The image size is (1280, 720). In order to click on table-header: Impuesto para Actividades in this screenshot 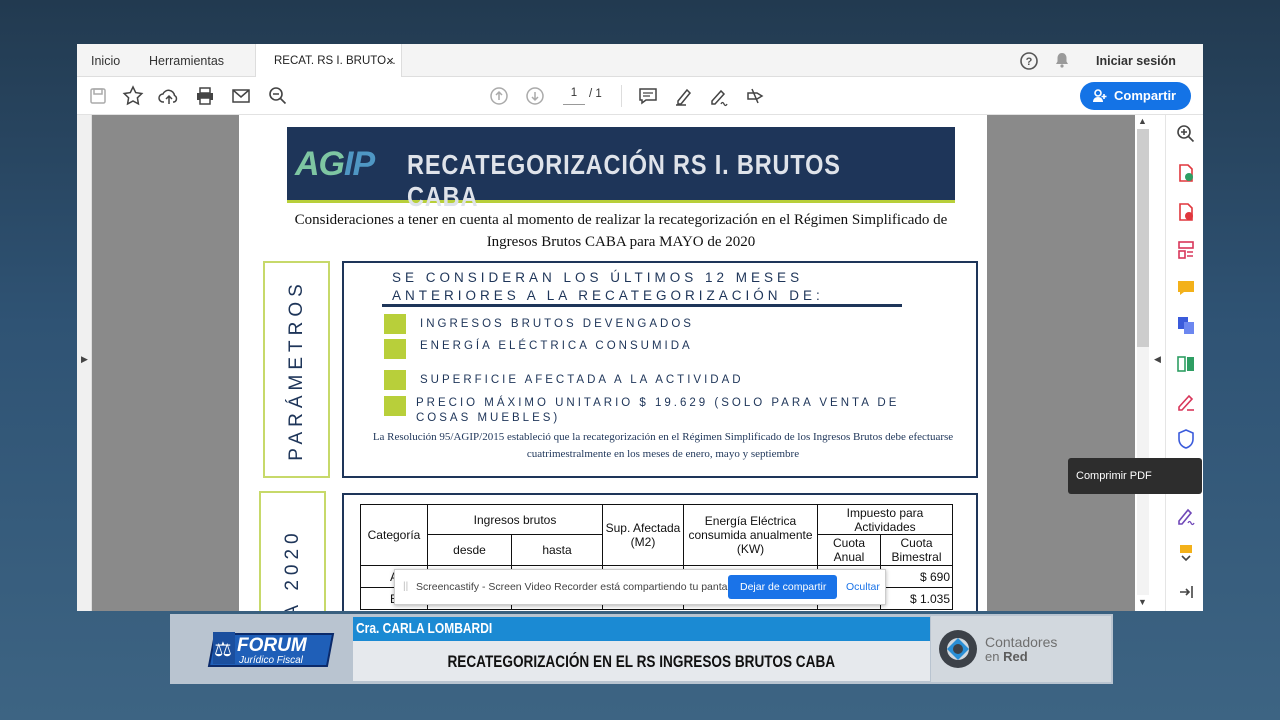, I will do `click(885, 519)`.